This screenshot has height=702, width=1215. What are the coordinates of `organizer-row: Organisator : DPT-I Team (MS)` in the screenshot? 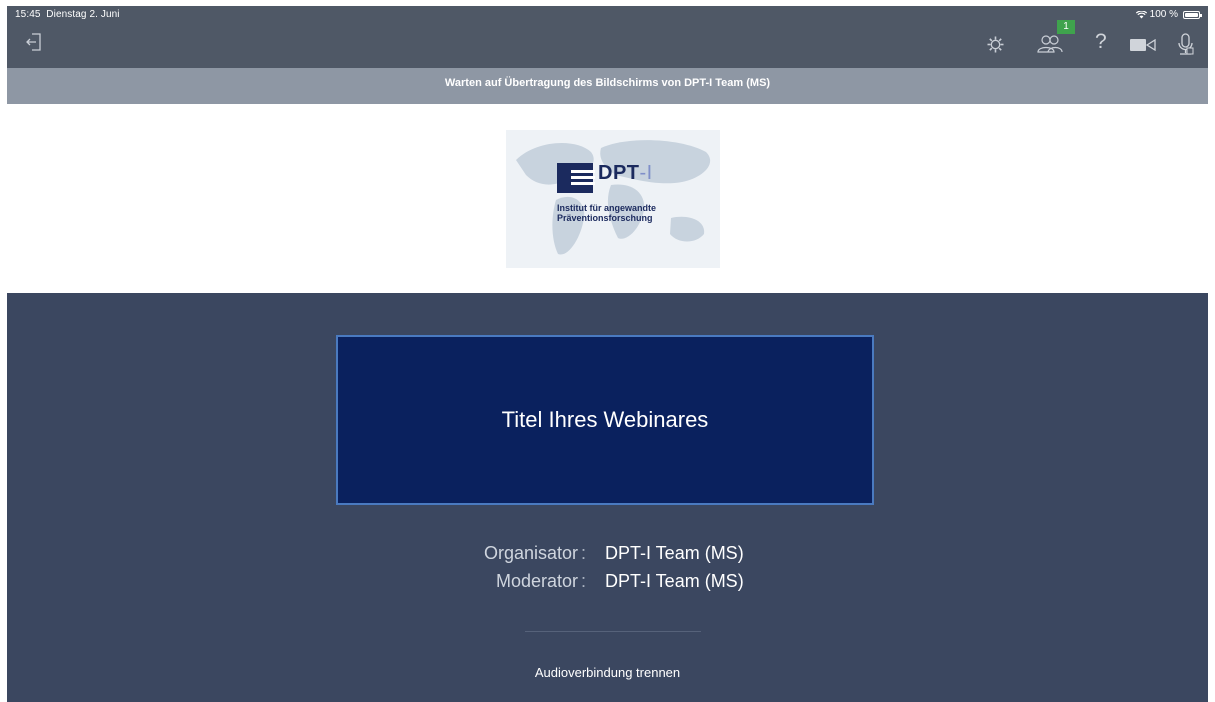 It's located at (607, 555).